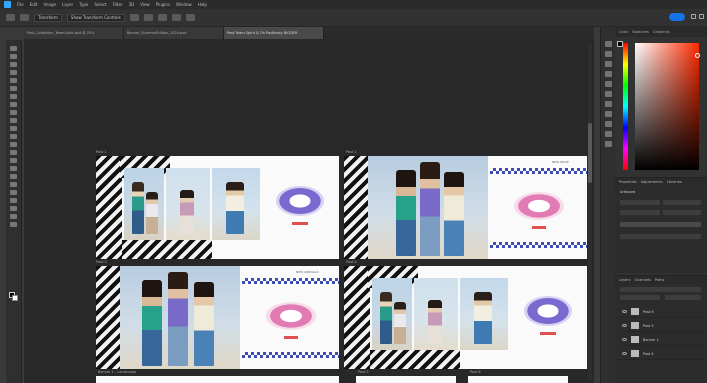 The width and height of the screenshot is (707, 383). What do you see at coordinates (660, 289) in the screenshot?
I see `layer-filter-bar` at bounding box center [660, 289].